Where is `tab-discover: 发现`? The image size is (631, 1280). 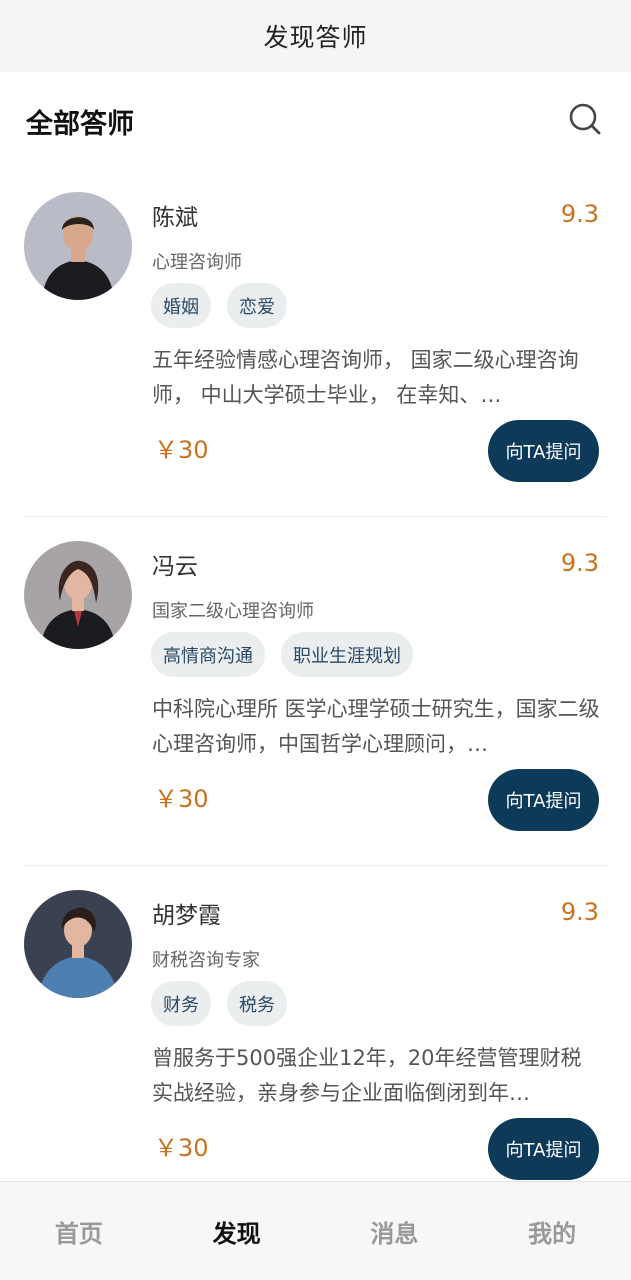 tab-discover: 发现 is located at coordinates (237, 1231).